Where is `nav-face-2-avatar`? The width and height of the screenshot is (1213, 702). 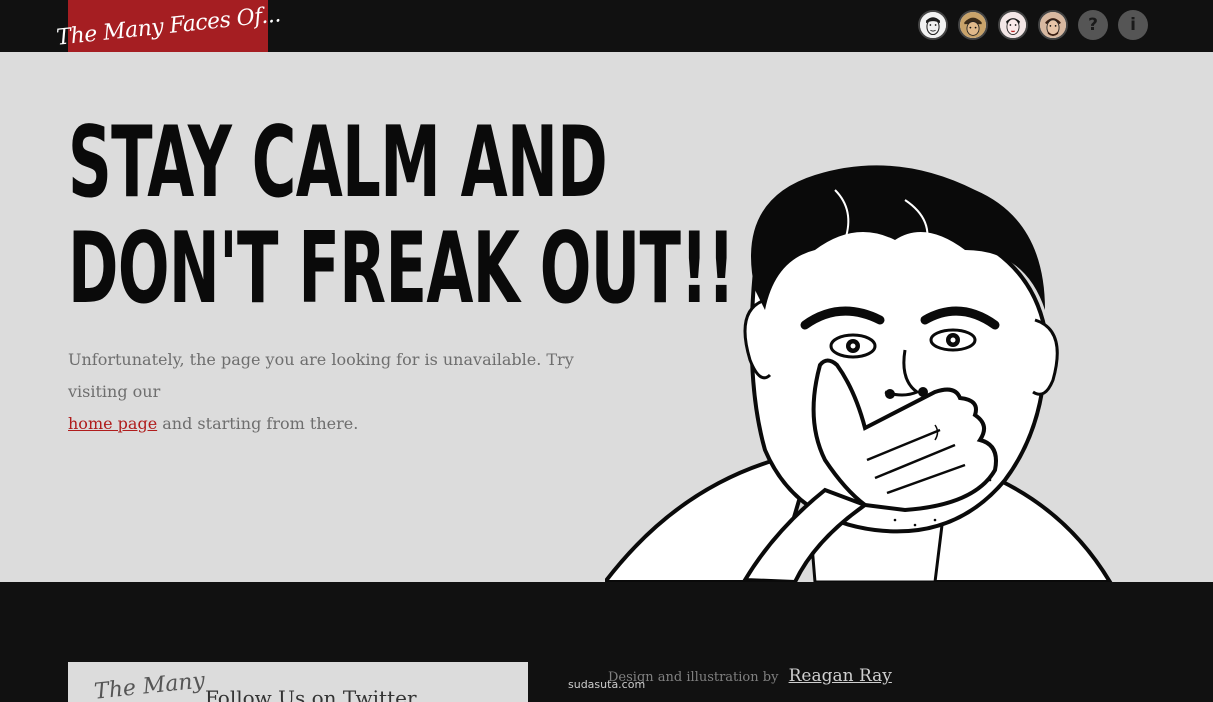 nav-face-2-avatar is located at coordinates (973, 25).